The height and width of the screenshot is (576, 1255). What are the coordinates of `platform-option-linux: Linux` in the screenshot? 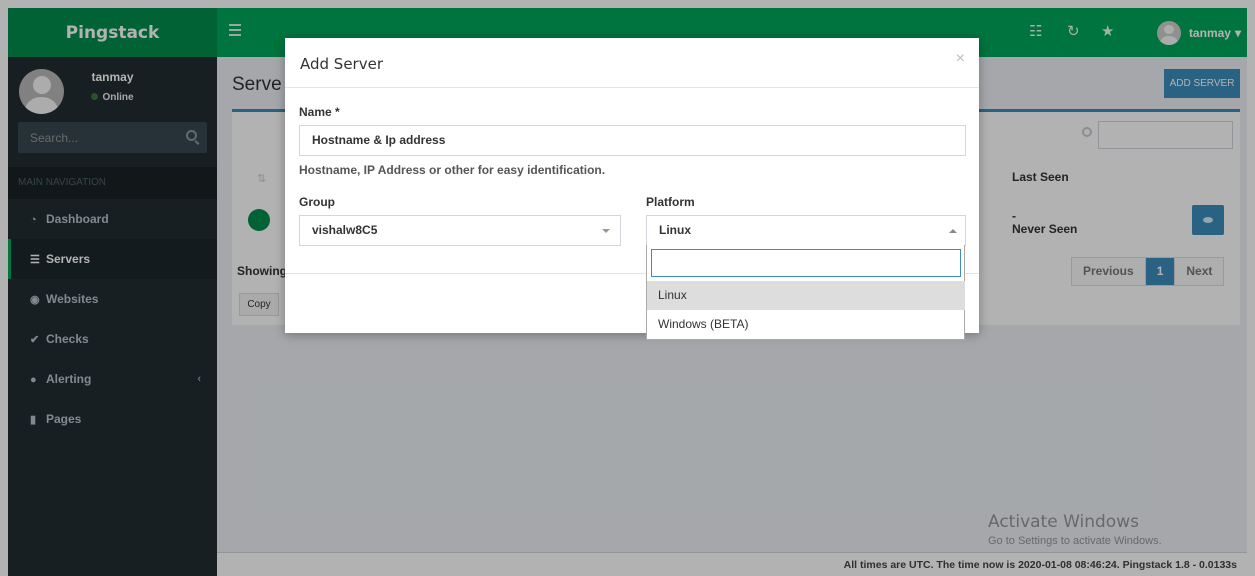 It's located at (806, 295).